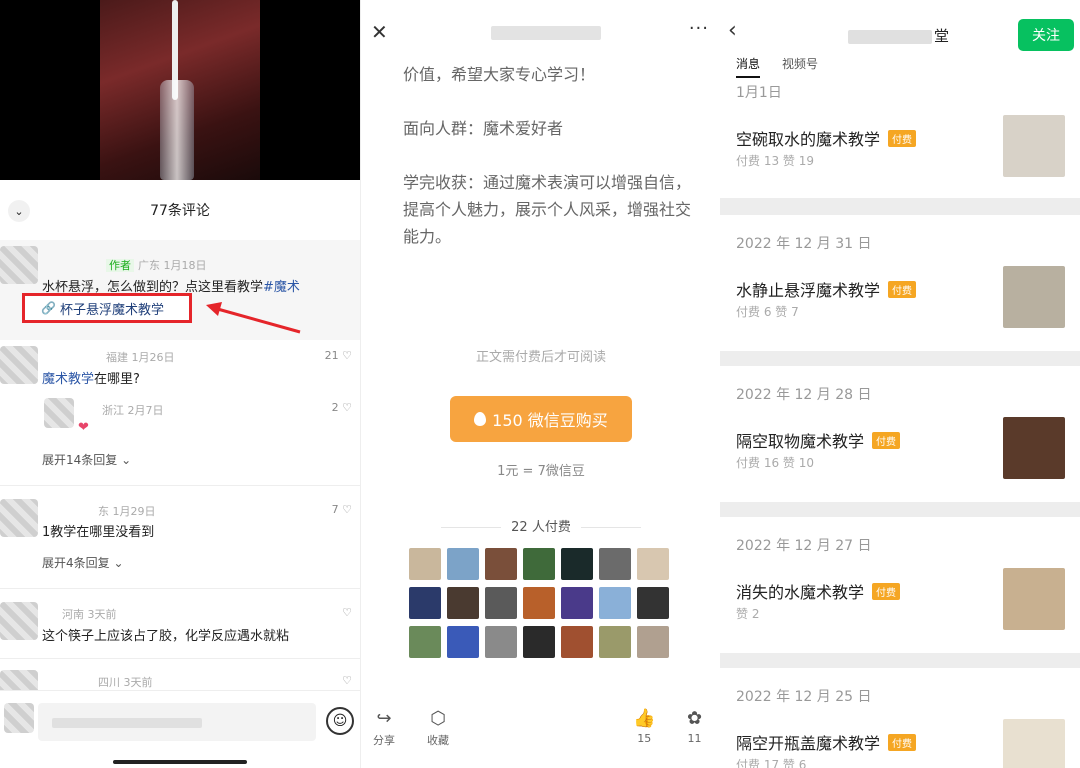  What do you see at coordinates (480, 419) in the screenshot?
I see `wechat-bean-icon` at bounding box center [480, 419].